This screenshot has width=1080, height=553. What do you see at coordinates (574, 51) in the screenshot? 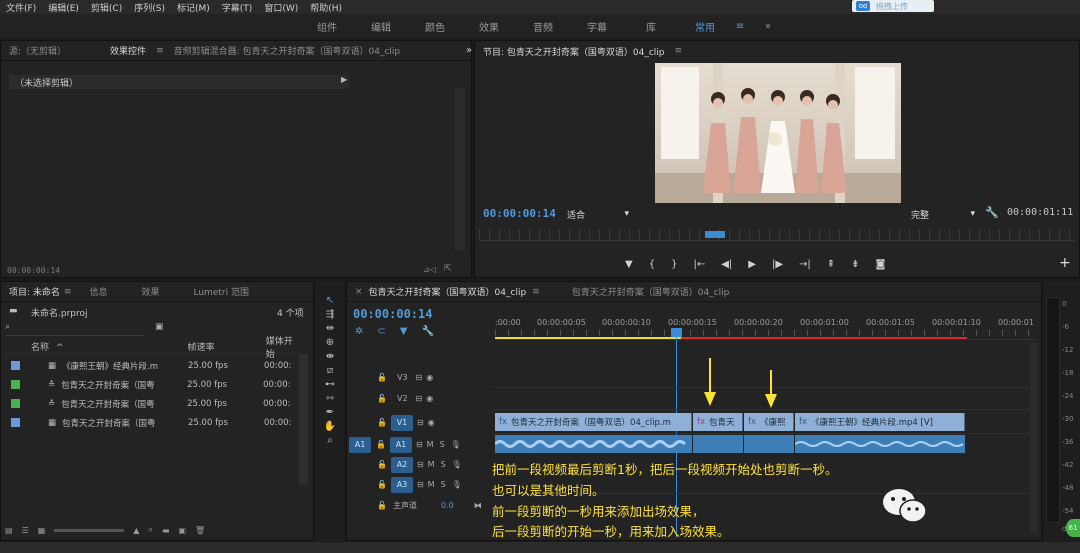
I see `program-title: 节目: 包青天之开封奇案（国粤双语）04_clip` at bounding box center [574, 51].